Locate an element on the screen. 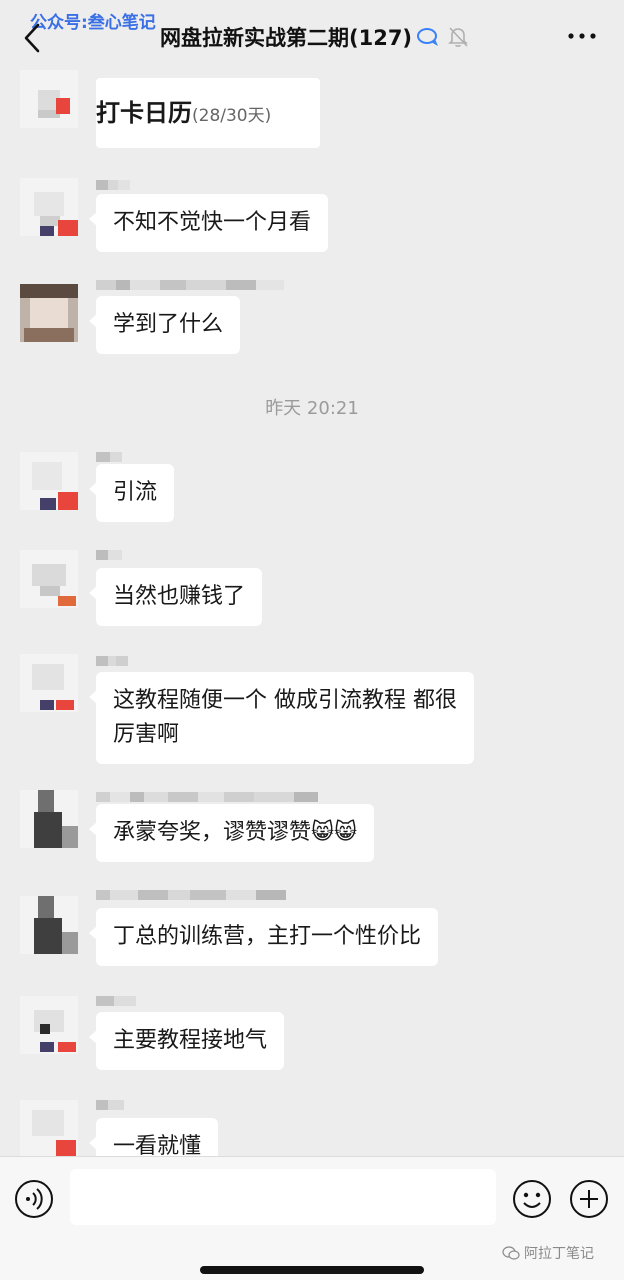  message-text: 当然也赚钱了 is located at coordinates (179, 596).